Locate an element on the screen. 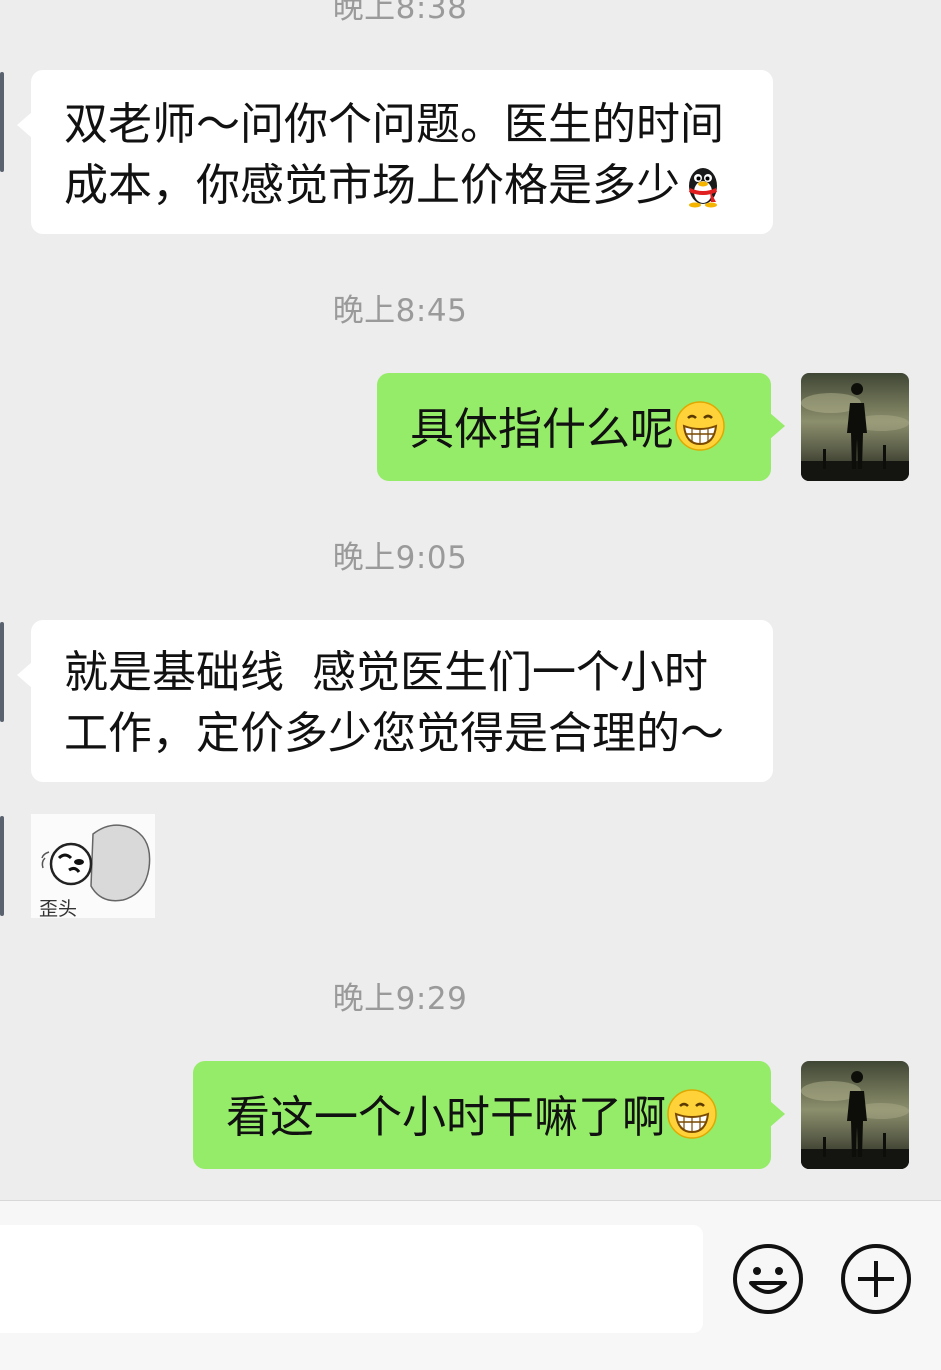 The width and height of the screenshot is (941, 1370). incoming-message-bubble: 就是基础线 感觉医生们一个小时 工作，定价多少您觉得是合理的～ is located at coordinates (395, 701).